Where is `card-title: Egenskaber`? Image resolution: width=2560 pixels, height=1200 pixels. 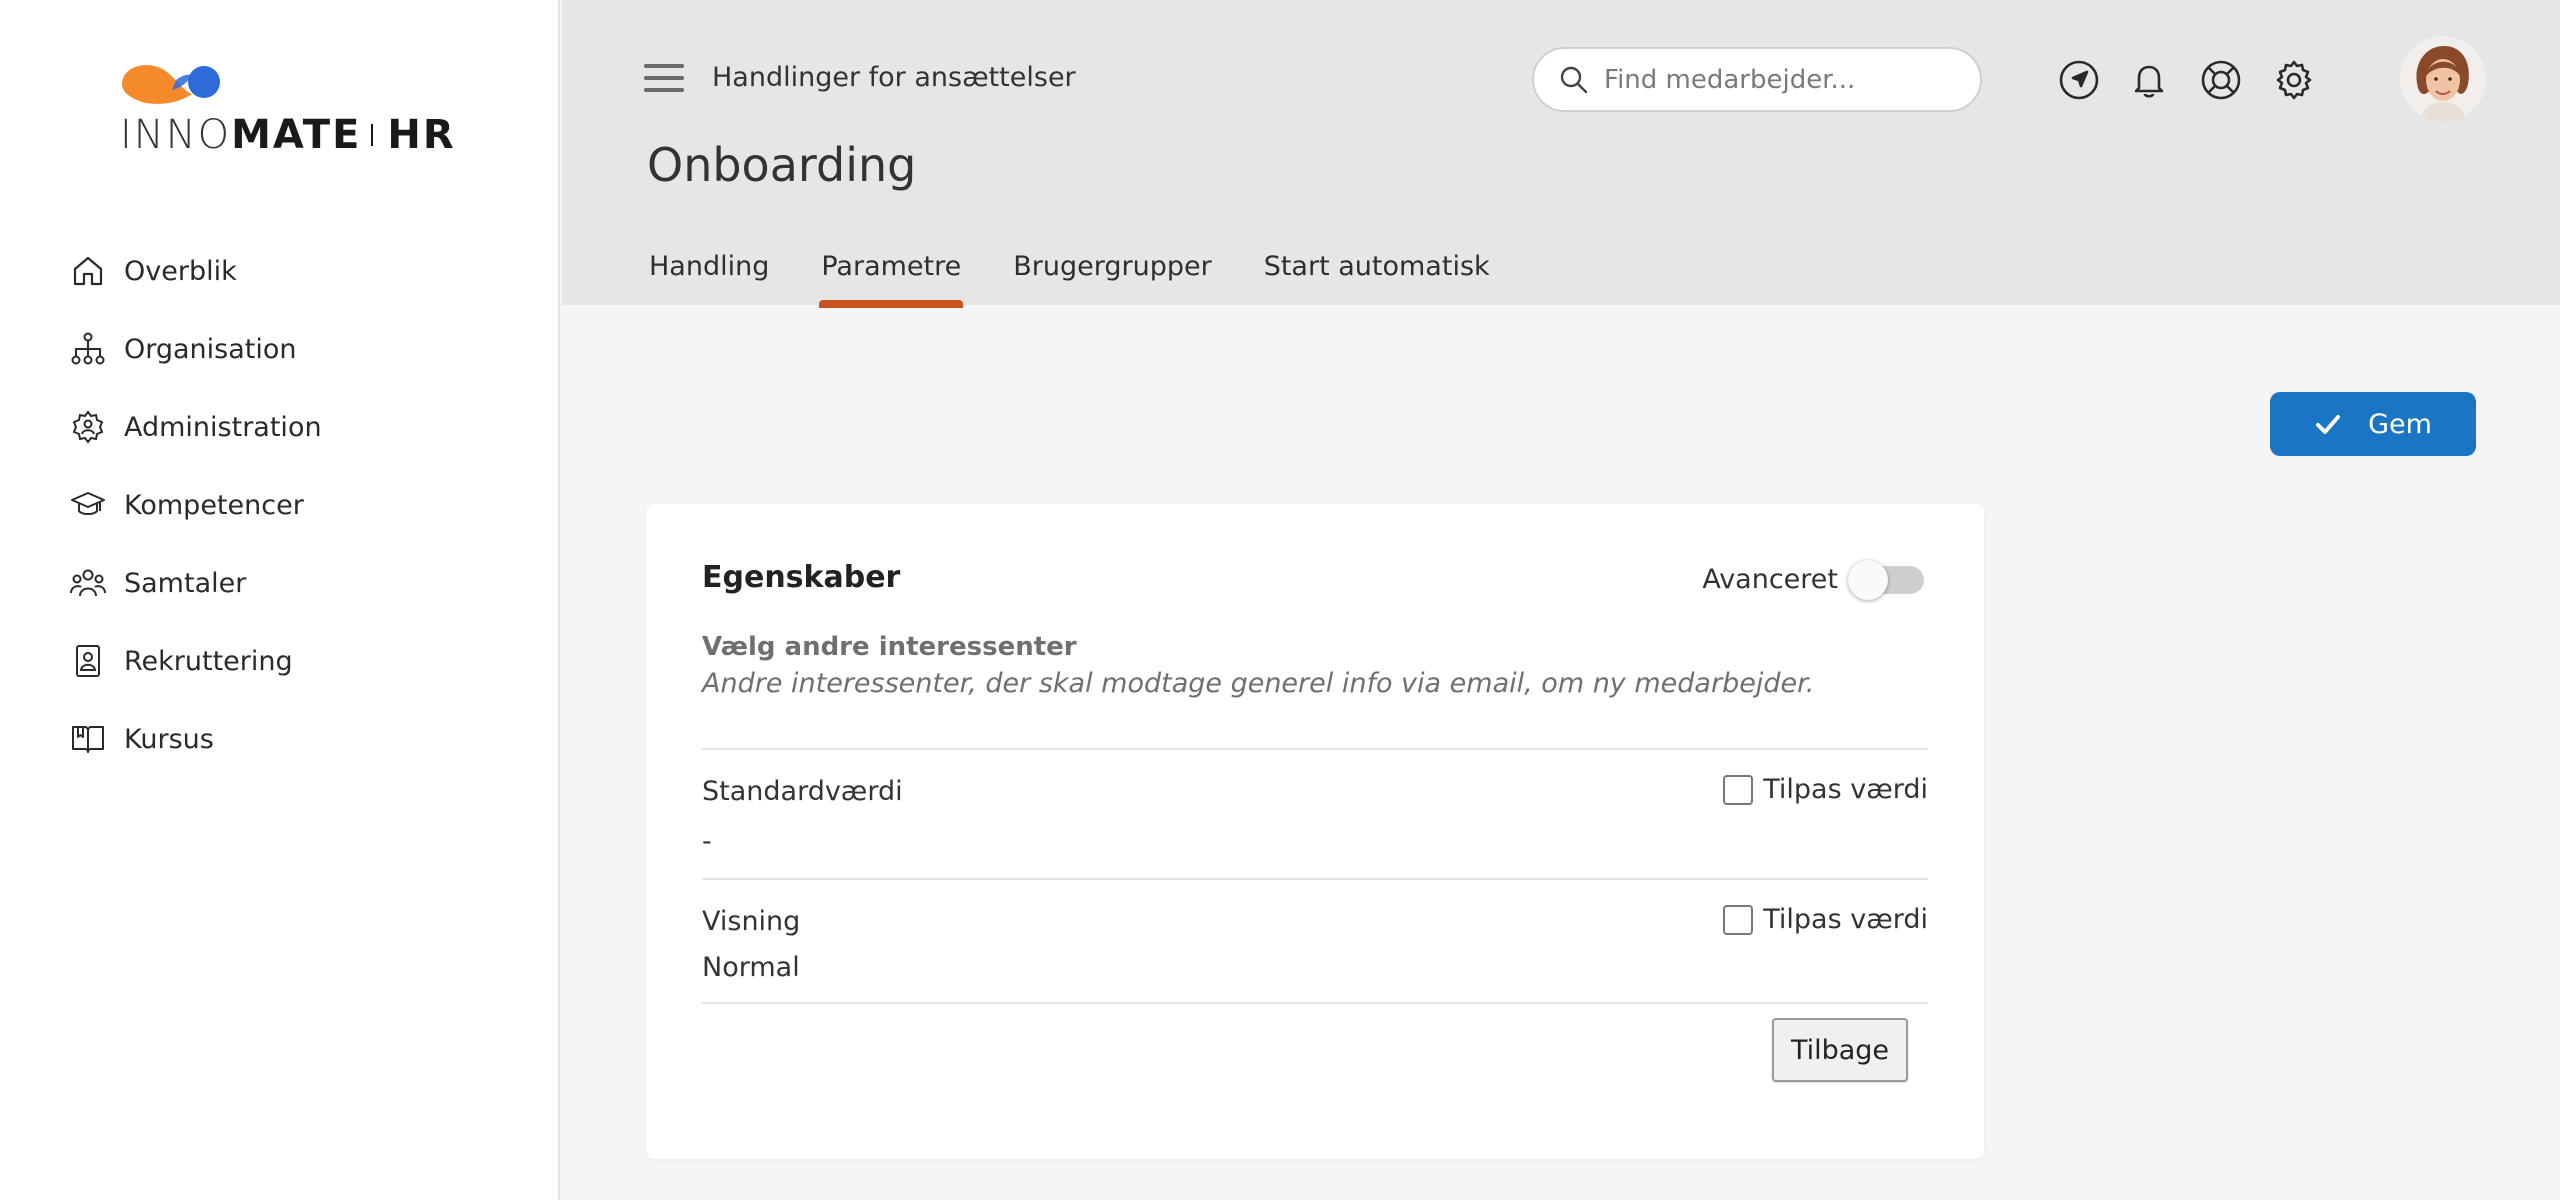 card-title: Egenskaber is located at coordinates (801, 577).